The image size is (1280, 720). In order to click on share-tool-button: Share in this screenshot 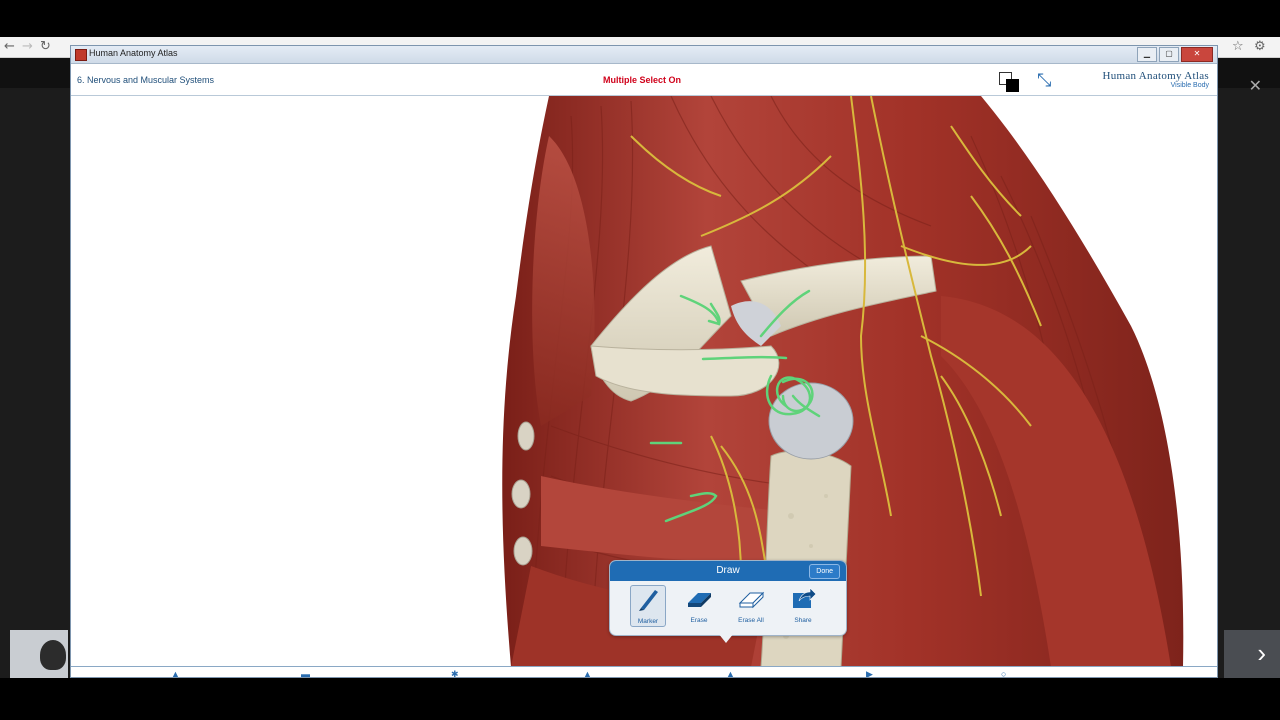, I will do `click(803, 605)`.